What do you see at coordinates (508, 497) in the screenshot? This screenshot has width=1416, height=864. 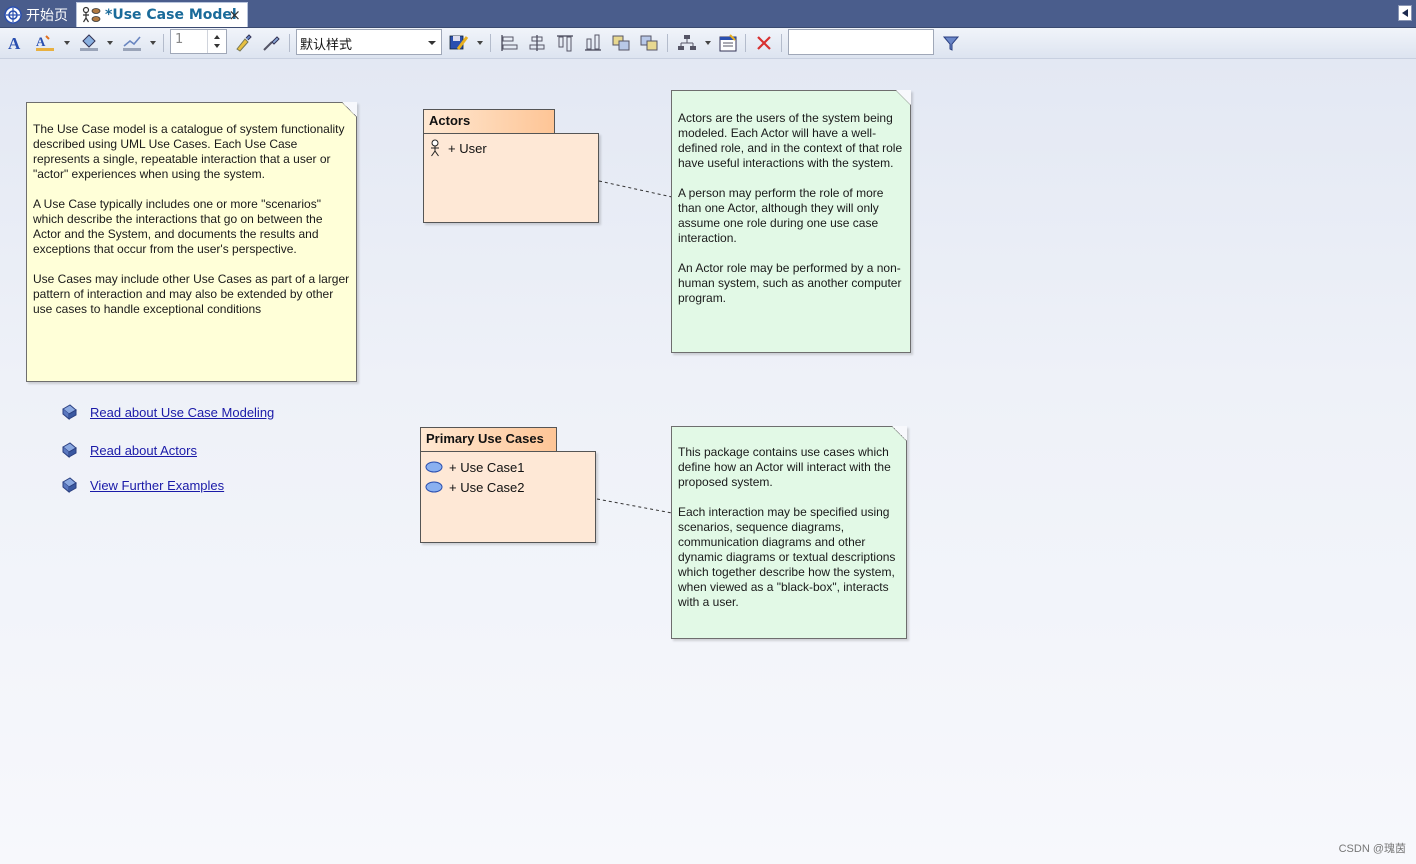 I see `use-cases-package: + Use Case1 + Use Case2` at bounding box center [508, 497].